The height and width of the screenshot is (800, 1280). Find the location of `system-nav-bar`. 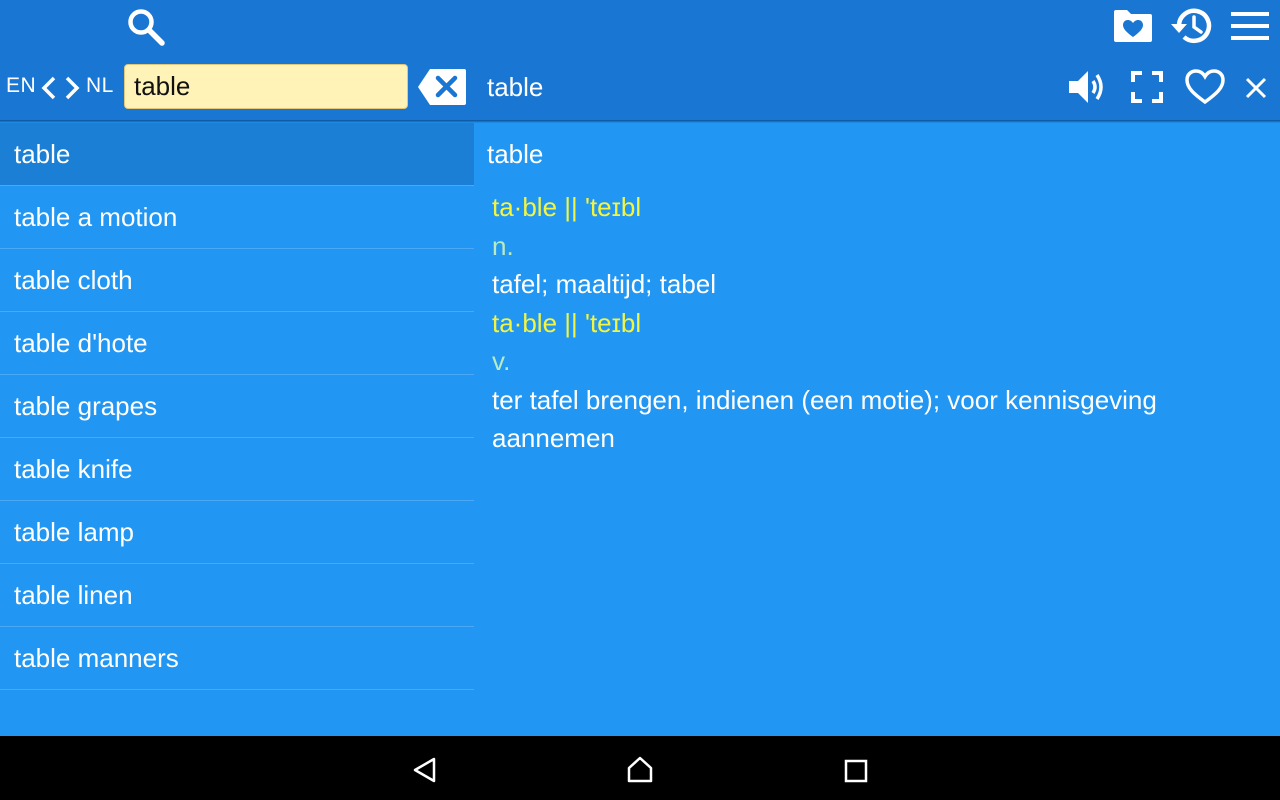

system-nav-bar is located at coordinates (640, 768).